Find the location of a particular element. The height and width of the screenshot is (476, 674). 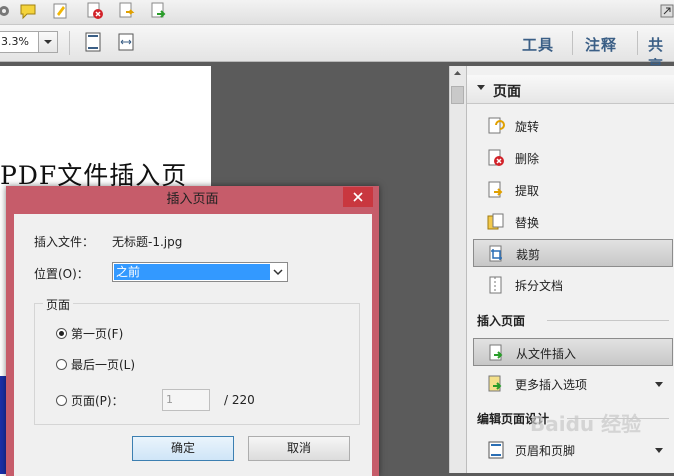

panel-item-replace: 替换 is located at coordinates (573, 222).